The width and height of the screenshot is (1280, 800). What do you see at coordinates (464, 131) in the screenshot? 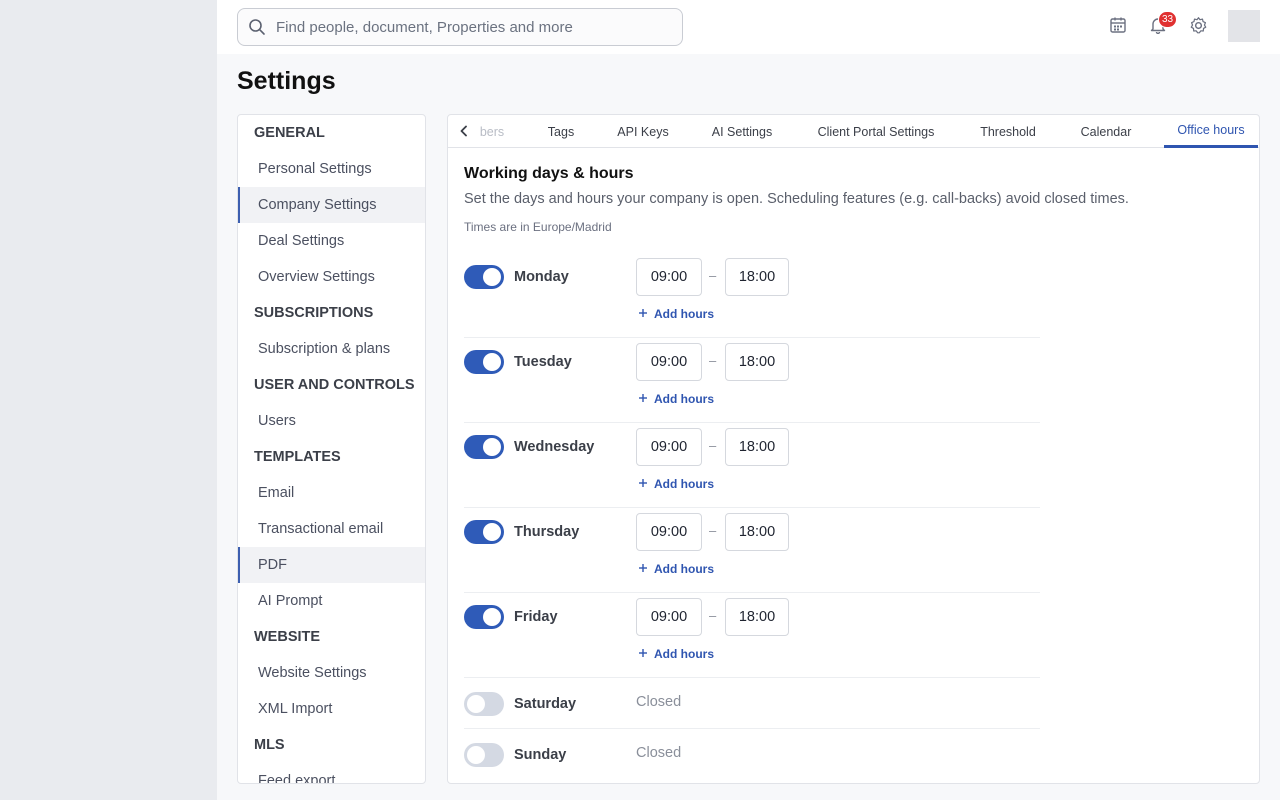
I see `tabs-scroll-left-button` at bounding box center [464, 131].